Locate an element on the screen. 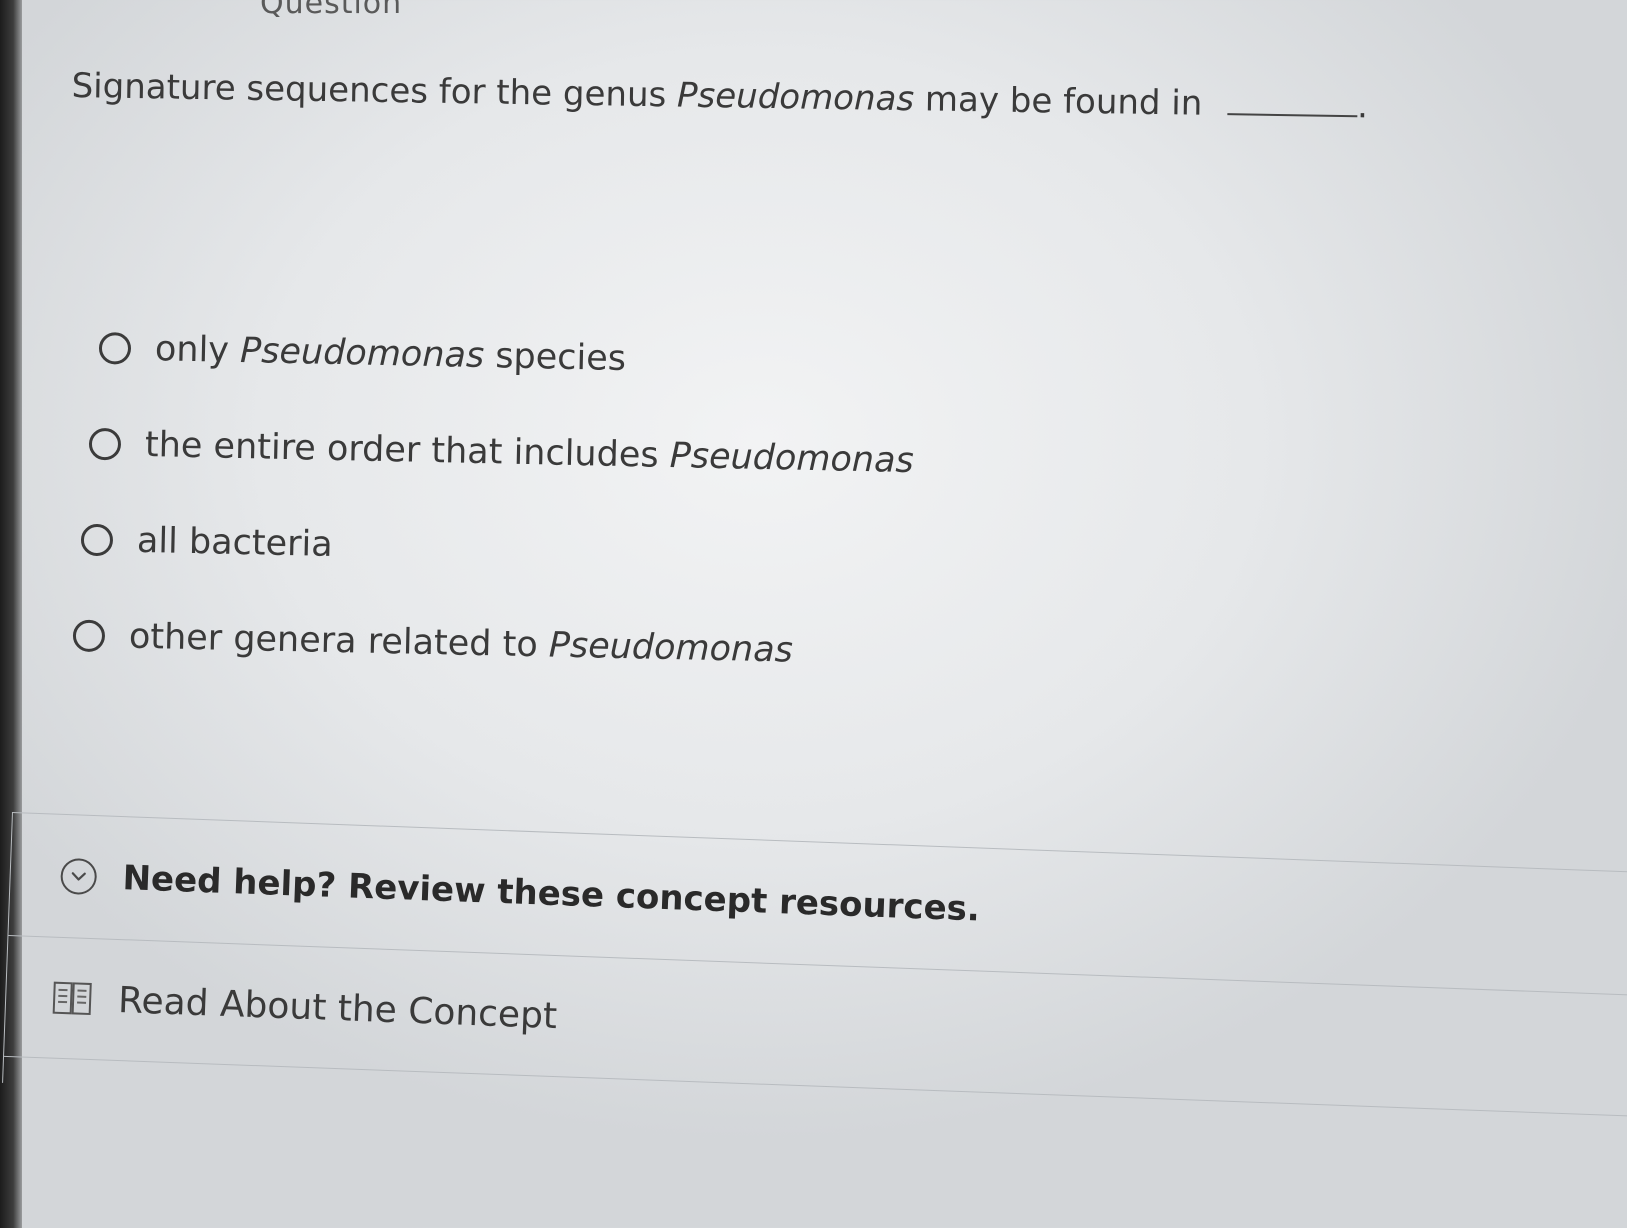 This screenshot has width=1627, height=1228. option-all-bacteria: all bacteria is located at coordinates (496, 548).